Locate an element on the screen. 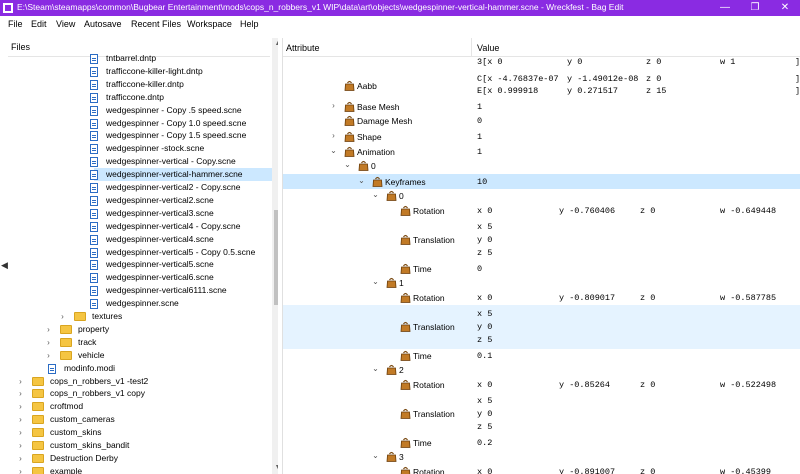 Image resolution: width=800 pixels, height=474 pixels. file-item: trafficcone.dntp is located at coordinates (182, 97).